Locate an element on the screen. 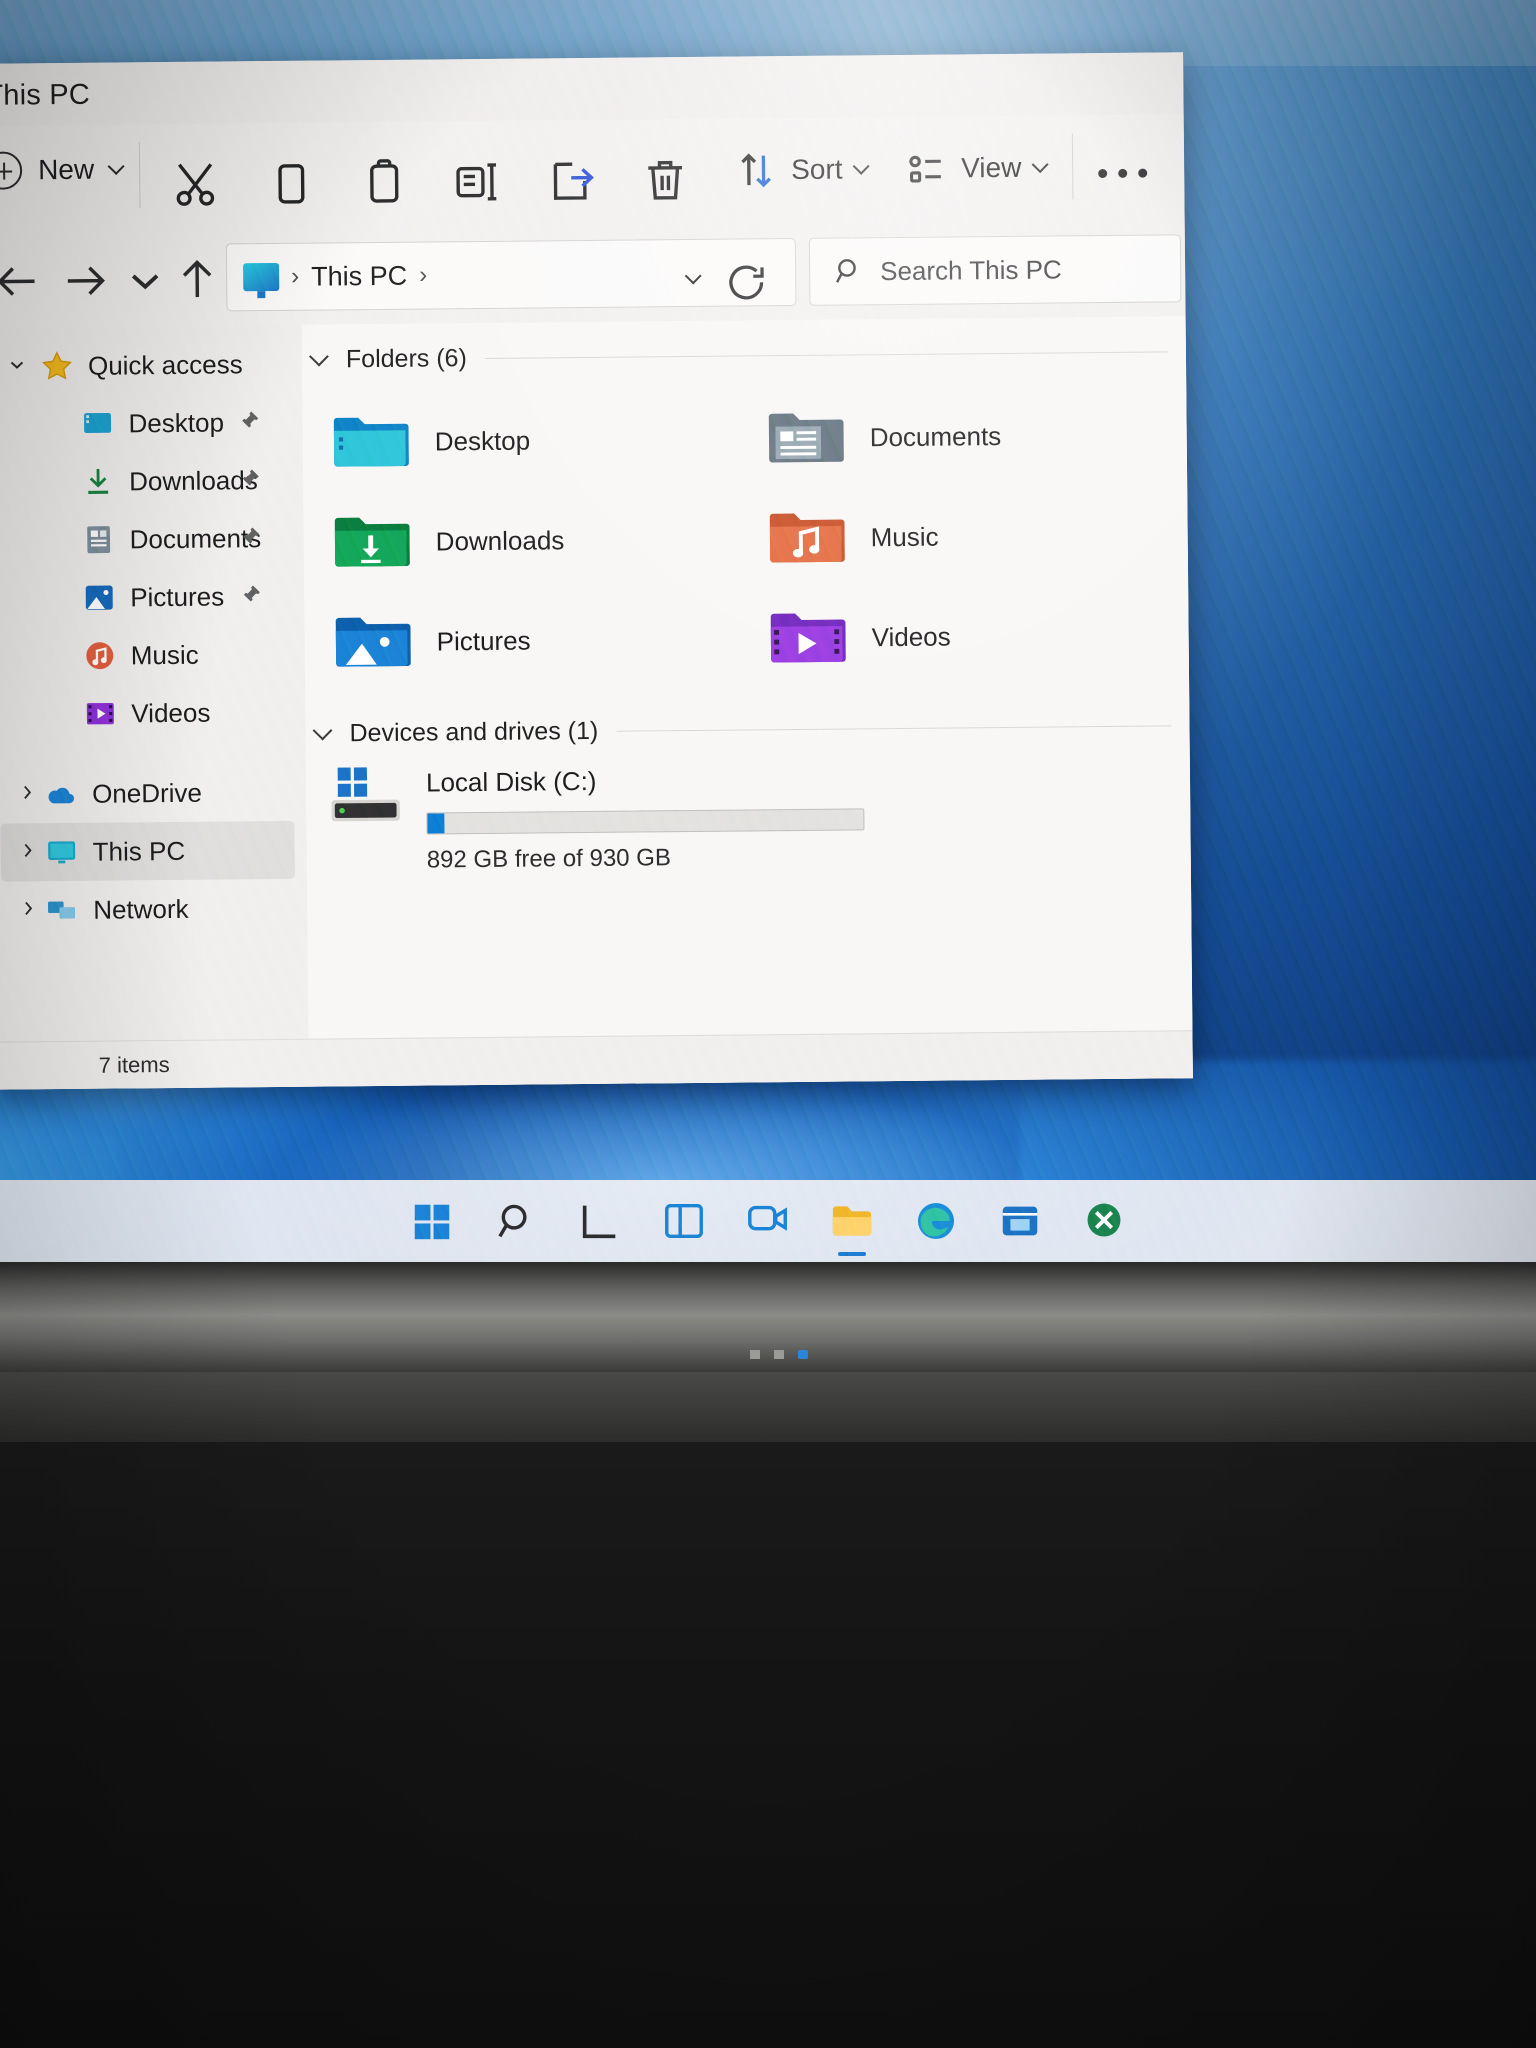 Image resolution: width=1536 pixels, height=2048 pixels. taskbar-task-view-button is located at coordinates (600, 1221).